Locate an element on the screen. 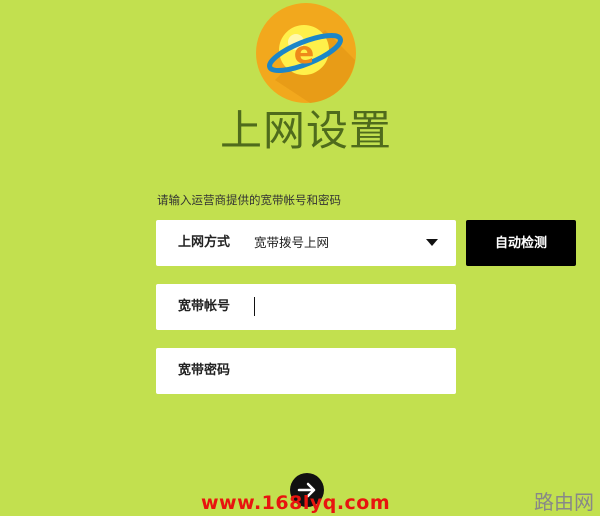 The height and width of the screenshot is (516, 600). connection-type-label: 上网方式 is located at coordinates (204, 242).